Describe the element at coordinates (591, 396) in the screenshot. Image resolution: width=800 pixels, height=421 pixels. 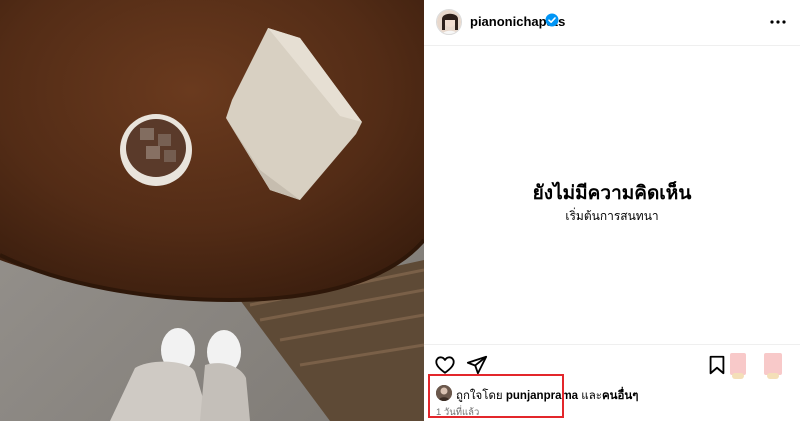
I see `liked-by-and: และ` at that location.